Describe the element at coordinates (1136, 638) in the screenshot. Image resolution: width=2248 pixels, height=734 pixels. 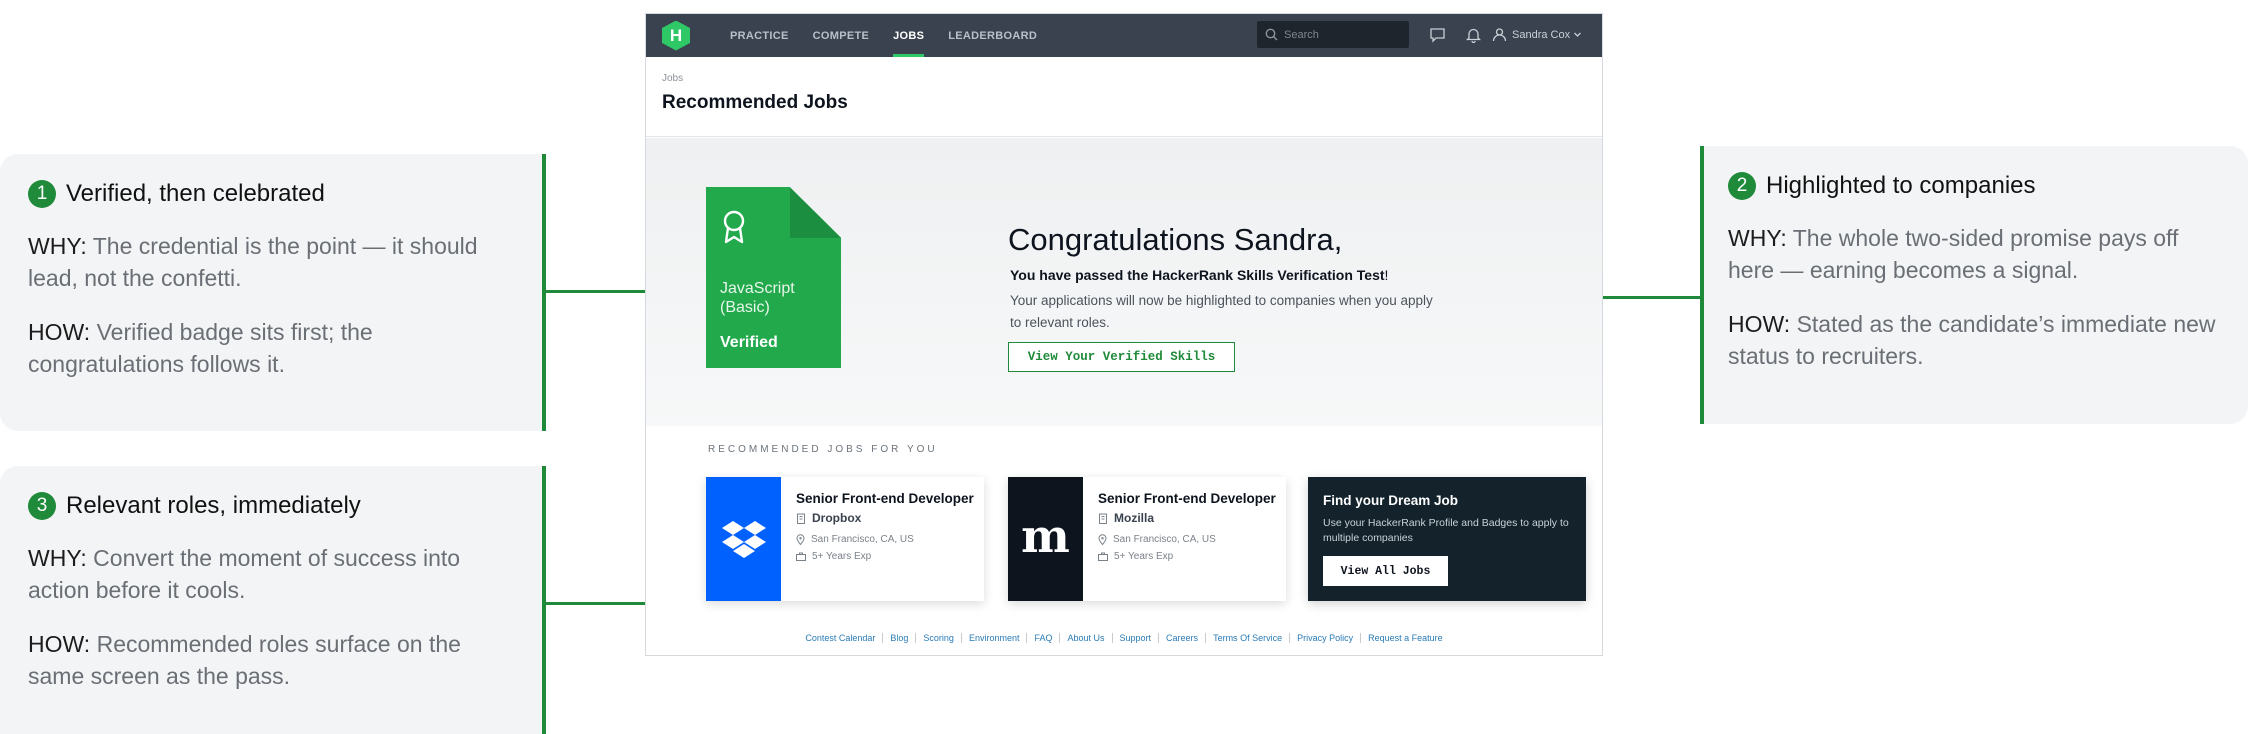
I see `footer-link-support: Support` at that location.